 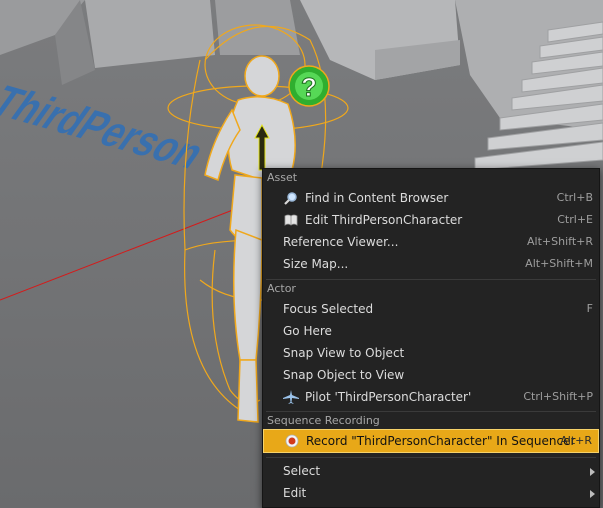 What do you see at coordinates (431, 353) in the screenshot?
I see `menu-item-snap-view-to-object: Snap View to Object` at bounding box center [431, 353].